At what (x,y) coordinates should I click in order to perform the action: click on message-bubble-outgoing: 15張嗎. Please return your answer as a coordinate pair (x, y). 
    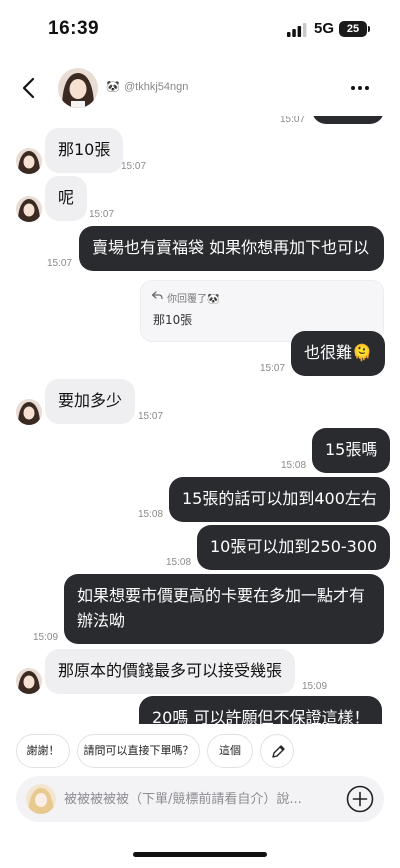
    Looking at the image, I should click on (351, 450).